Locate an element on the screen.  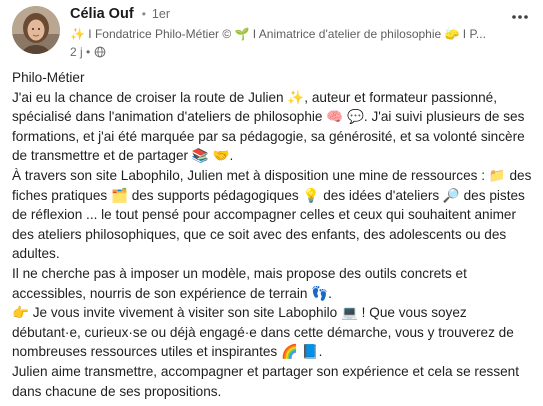
globe-icon is located at coordinates (100, 52).